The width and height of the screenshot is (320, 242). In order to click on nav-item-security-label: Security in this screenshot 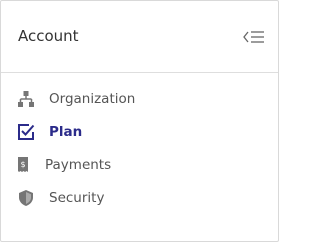, I will do `click(77, 198)`.